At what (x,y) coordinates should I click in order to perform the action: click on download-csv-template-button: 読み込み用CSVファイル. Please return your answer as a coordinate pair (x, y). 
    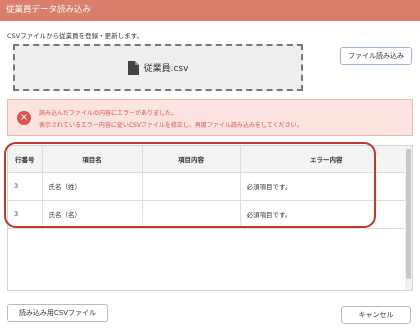
    Looking at the image, I should click on (57, 313).